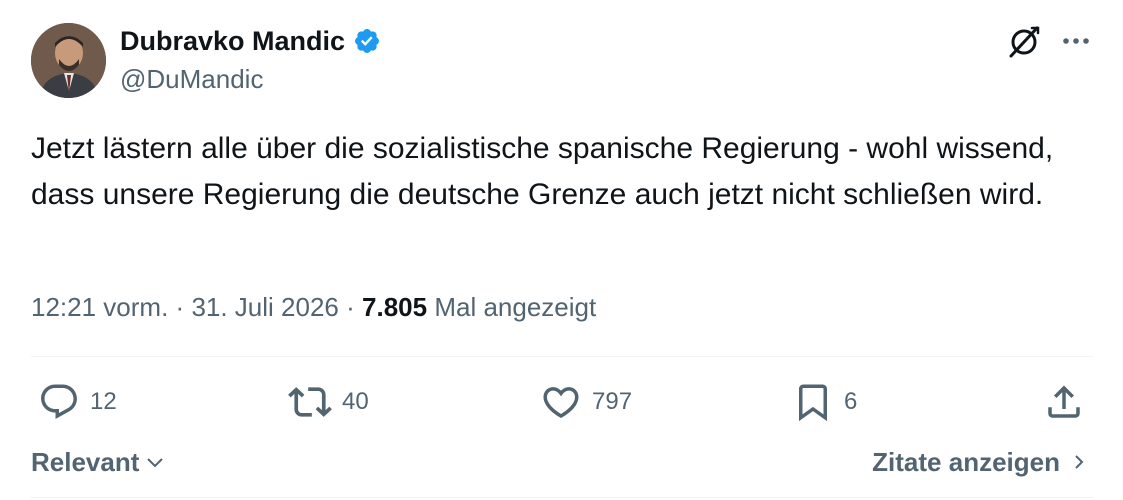  Describe the element at coordinates (1076, 41) in the screenshot. I see `more-options-icon` at that location.